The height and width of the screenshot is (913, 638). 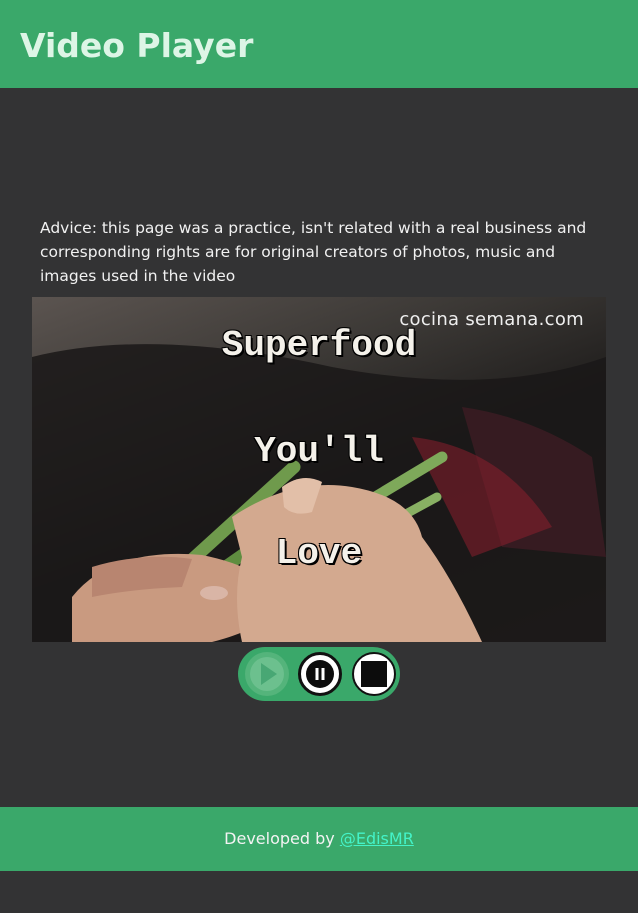 I want to click on app-footer: Developed by @EdisMR, so click(x=319, y=839).